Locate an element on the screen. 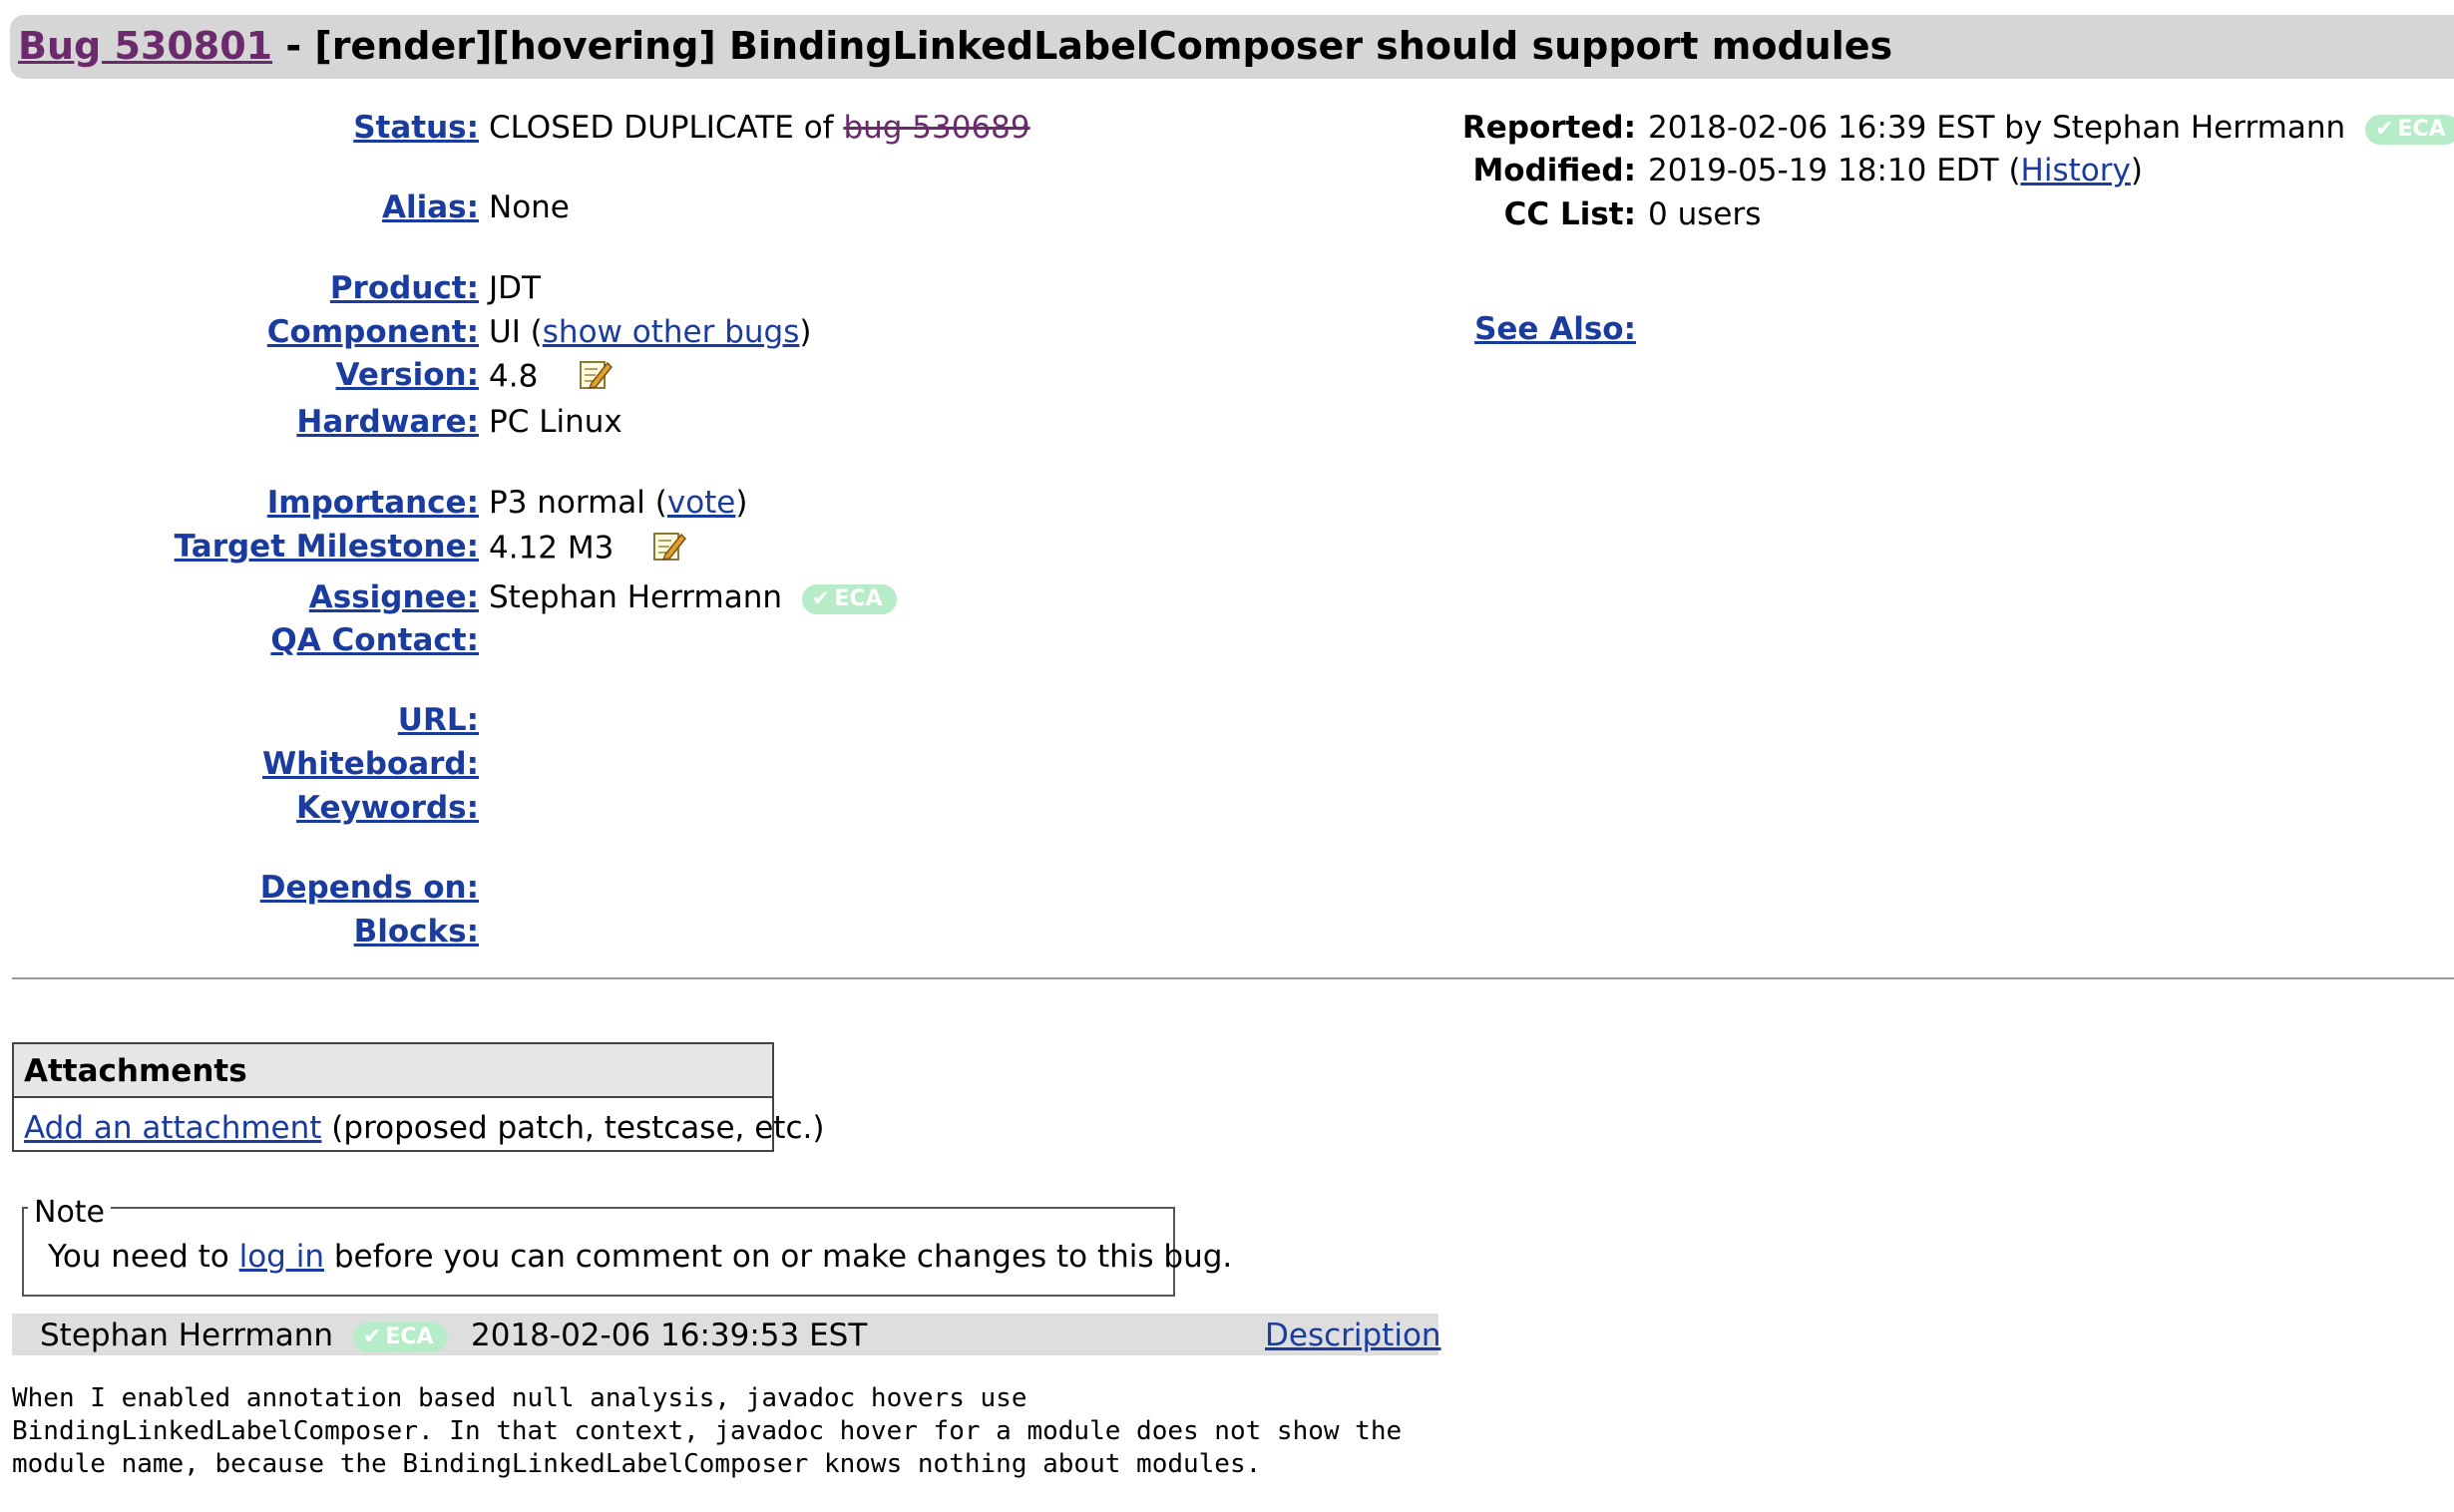  show-other-bugs-link: show other bugs is located at coordinates (671, 332).